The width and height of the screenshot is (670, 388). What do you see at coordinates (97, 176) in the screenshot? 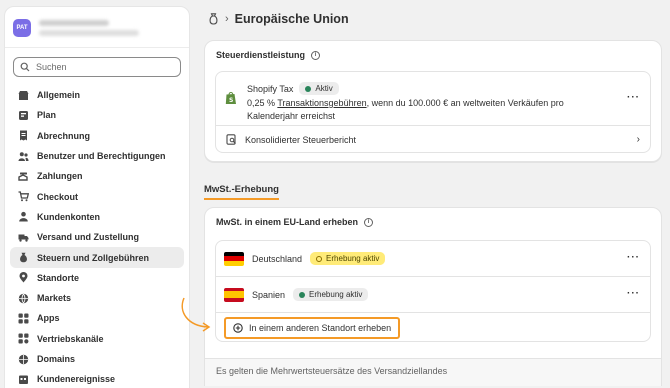
I see `sidebar-item-zahlungen: Zahlungen` at bounding box center [97, 176].